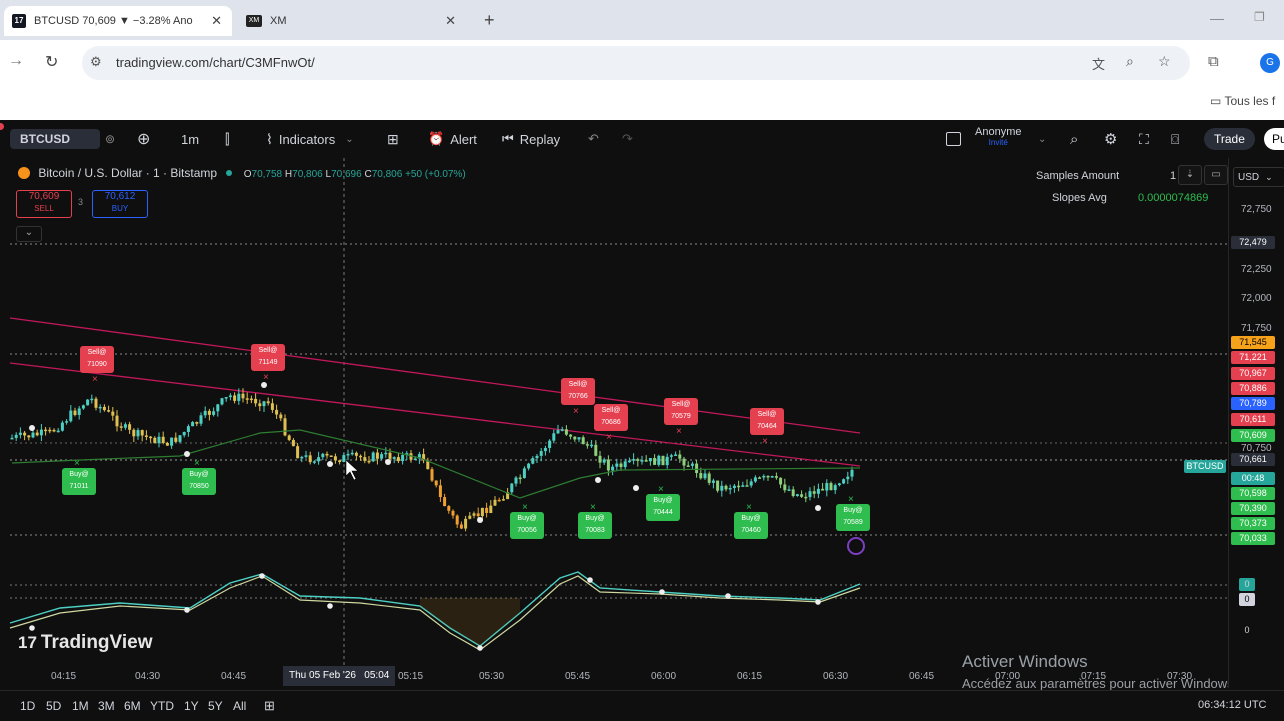  What do you see at coordinates (269, 706) in the screenshot?
I see `goto-date-calendar-icon: ⊞` at bounding box center [269, 706].